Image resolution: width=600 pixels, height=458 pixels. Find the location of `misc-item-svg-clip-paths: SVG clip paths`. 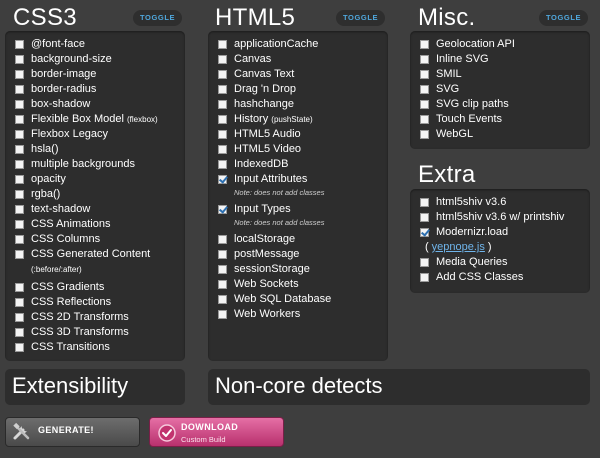

misc-item-svg-clip-paths: SVG clip paths is located at coordinates (504, 104).